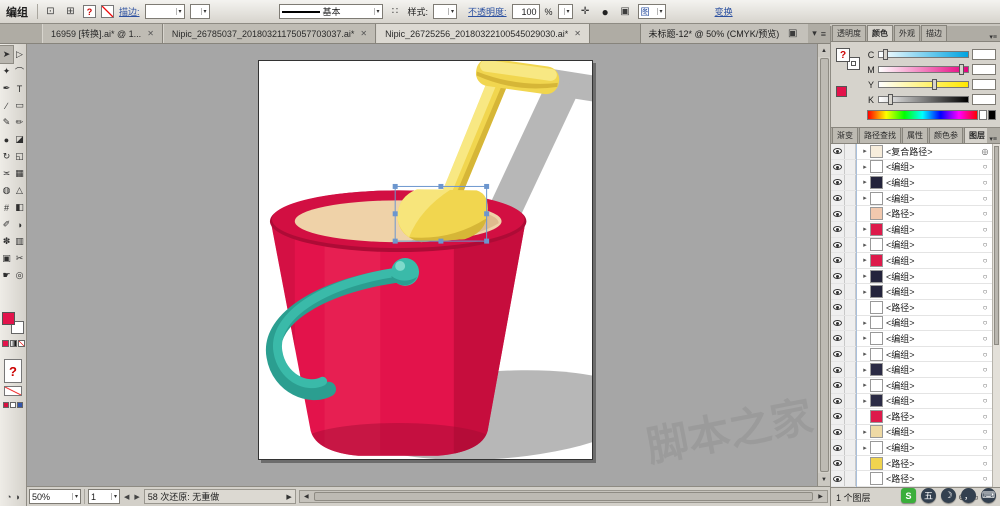 Image resolution: width=1000 pixels, height=506 pixels. I want to click on artboard-tool-icon: ▣, so click(6, 258).